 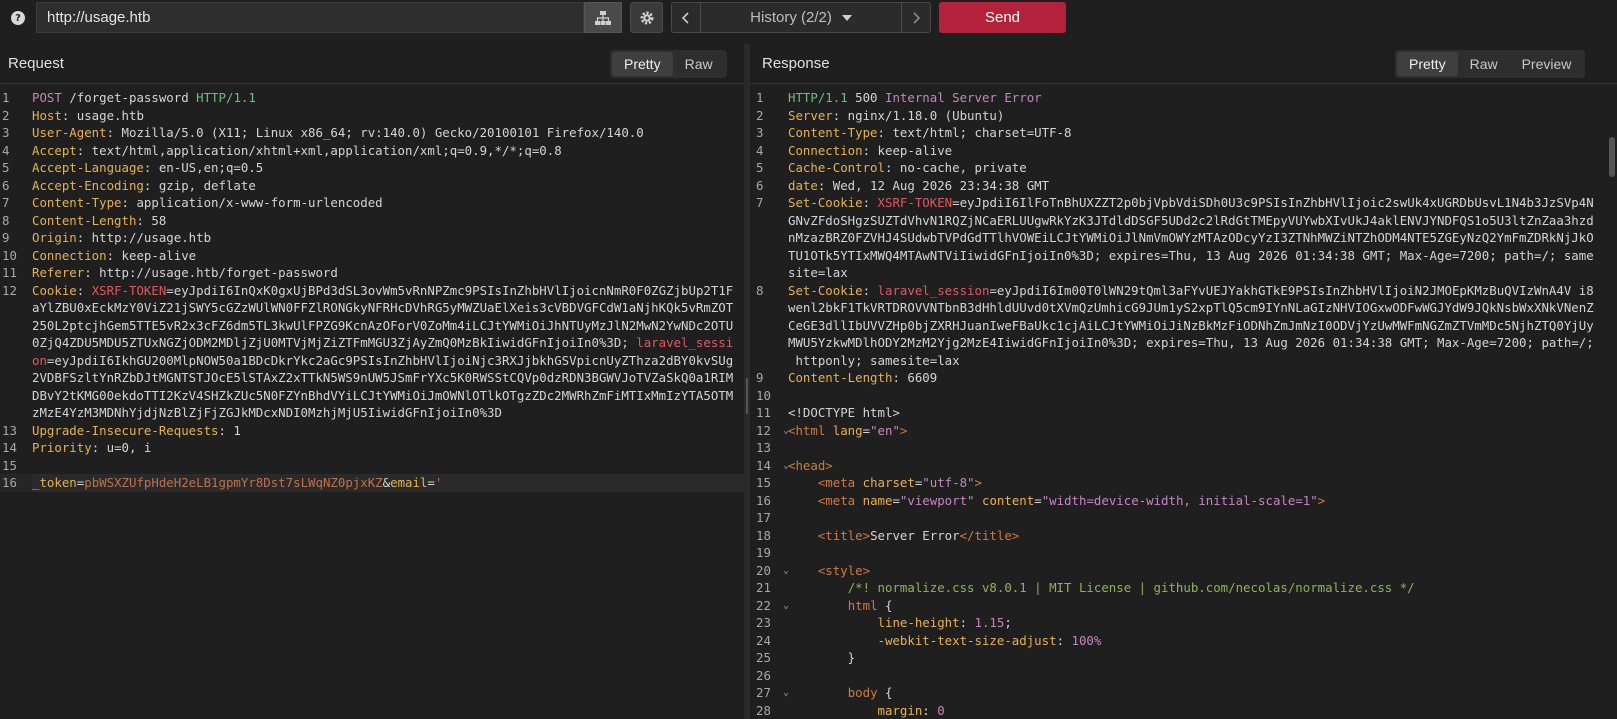 I want to click on line-number: 8, so click(x=6, y=220).